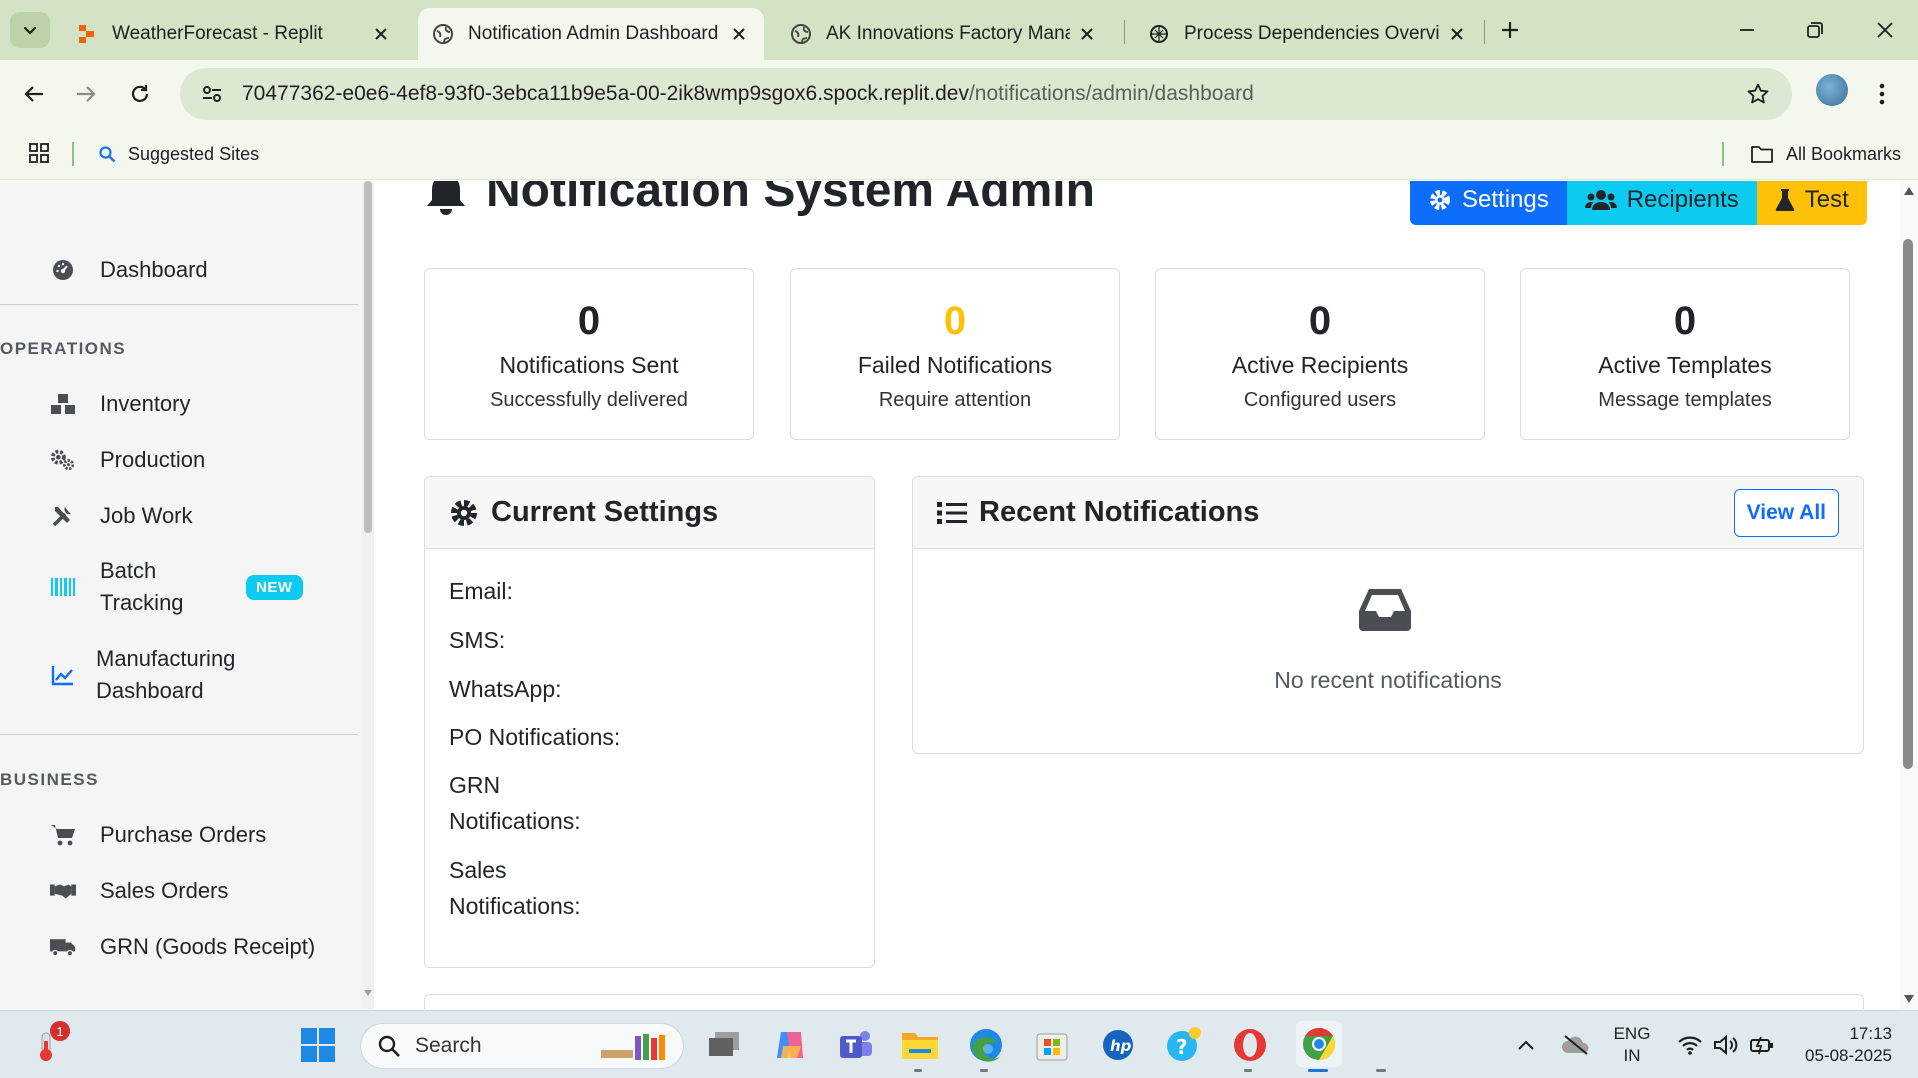  What do you see at coordinates (30, 30) in the screenshot?
I see `tab-search-button` at bounding box center [30, 30].